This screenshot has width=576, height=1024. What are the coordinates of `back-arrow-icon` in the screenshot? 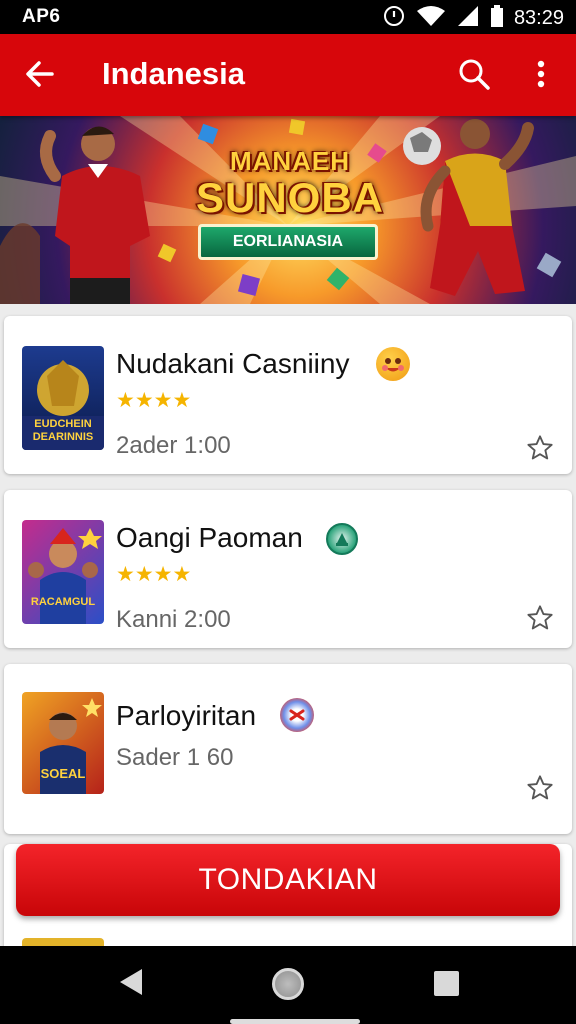 It's located at (40, 74).